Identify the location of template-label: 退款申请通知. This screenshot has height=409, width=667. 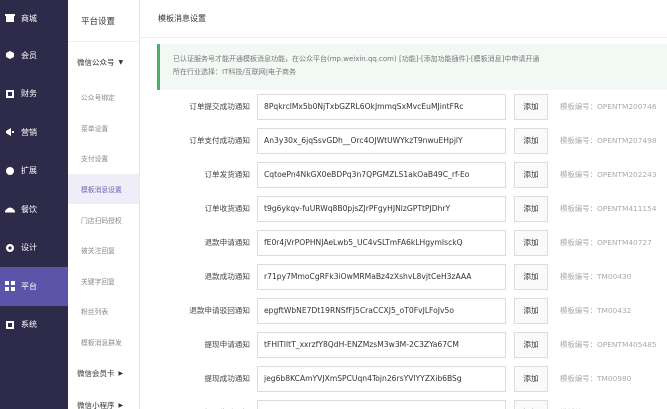
(227, 242).